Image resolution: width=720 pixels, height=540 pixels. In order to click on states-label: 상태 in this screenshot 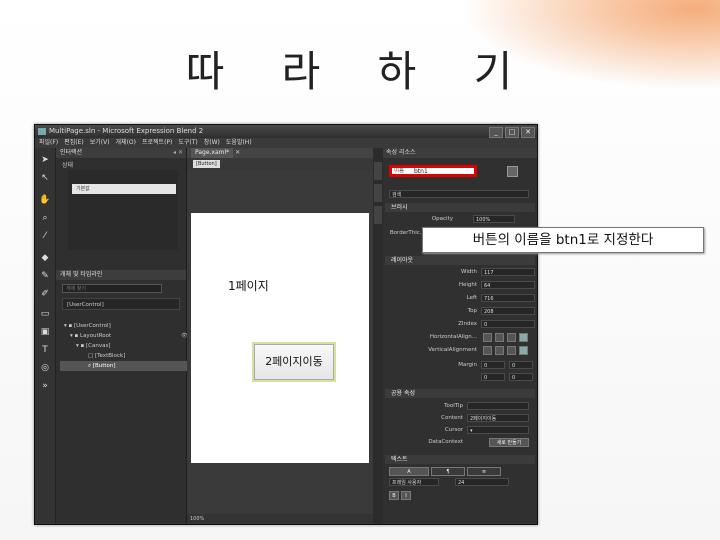, I will do `click(68, 165)`.